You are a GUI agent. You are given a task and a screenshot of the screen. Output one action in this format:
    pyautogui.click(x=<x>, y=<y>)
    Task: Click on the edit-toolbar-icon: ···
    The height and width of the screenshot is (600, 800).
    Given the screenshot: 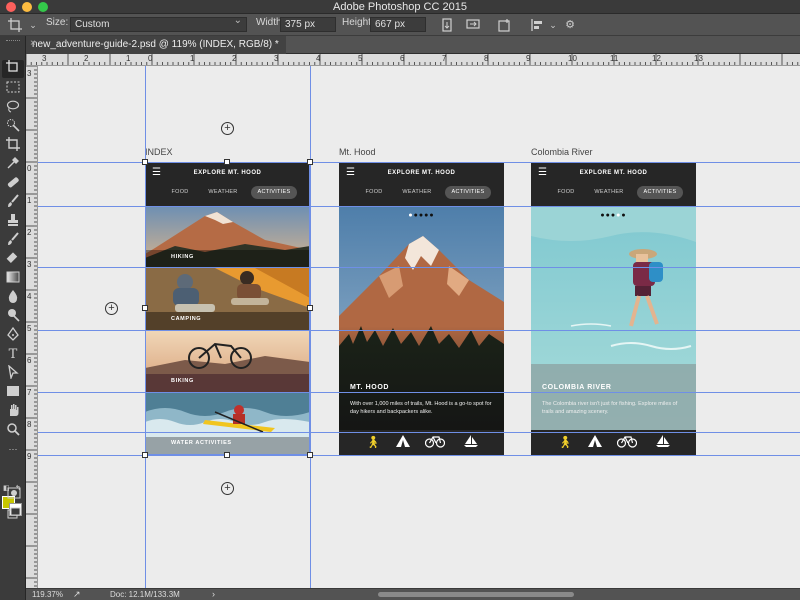 What is the action you would take?
    pyautogui.click(x=13, y=449)
    